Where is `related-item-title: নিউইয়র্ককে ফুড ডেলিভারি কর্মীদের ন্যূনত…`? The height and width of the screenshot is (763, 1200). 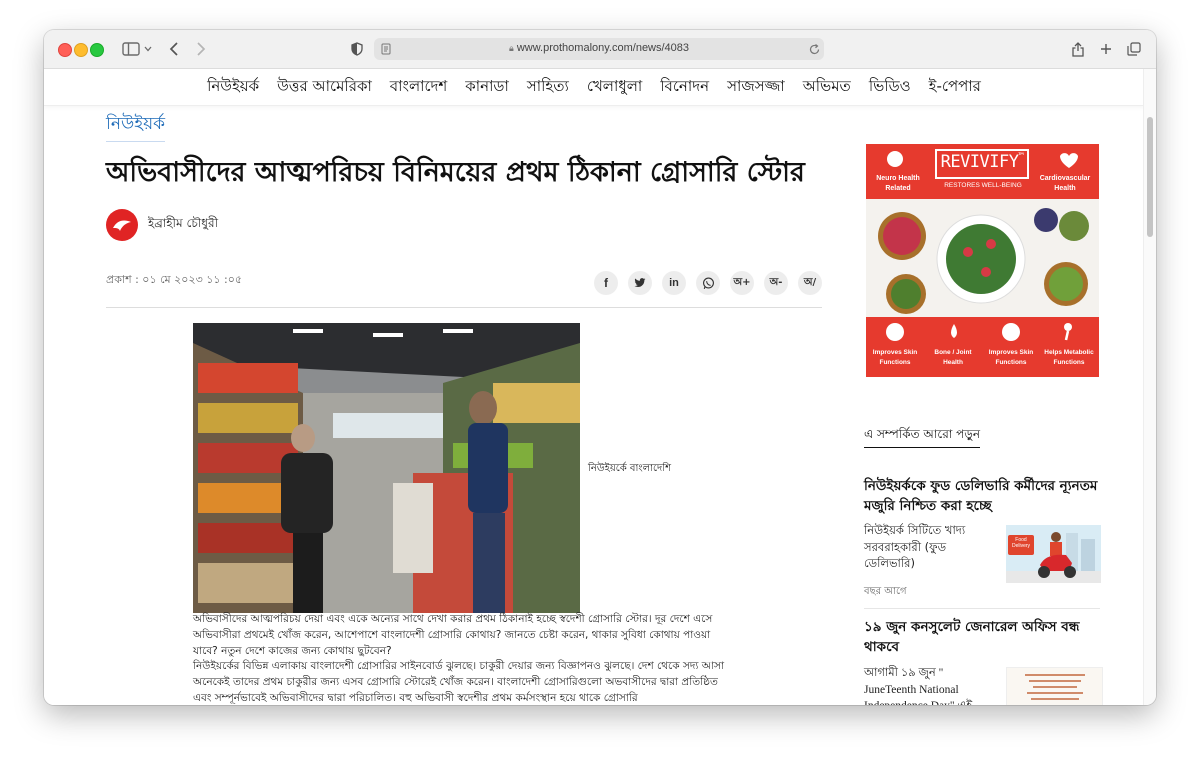 related-item-title: নিউইয়র্ককে ফুড ডেলিভারি কর্মীদের ন্যূনত… is located at coordinates (984, 496).